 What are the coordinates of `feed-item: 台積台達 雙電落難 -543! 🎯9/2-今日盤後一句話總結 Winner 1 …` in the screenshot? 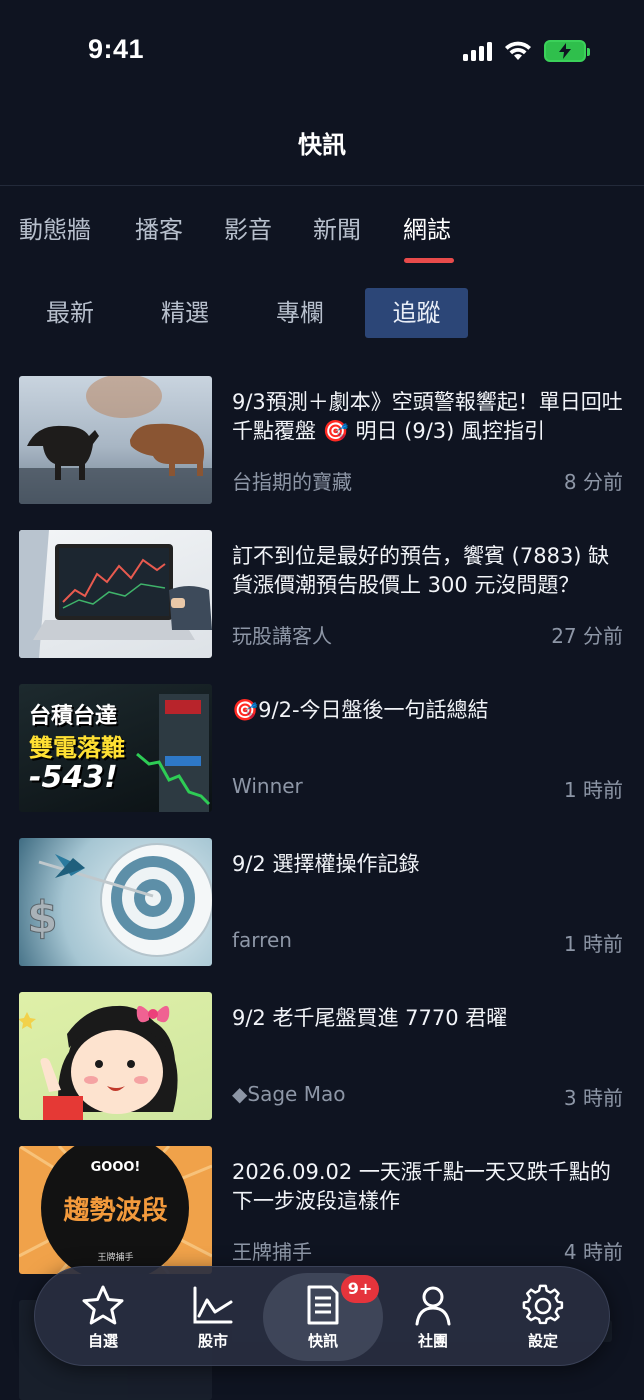 It's located at (322, 749).